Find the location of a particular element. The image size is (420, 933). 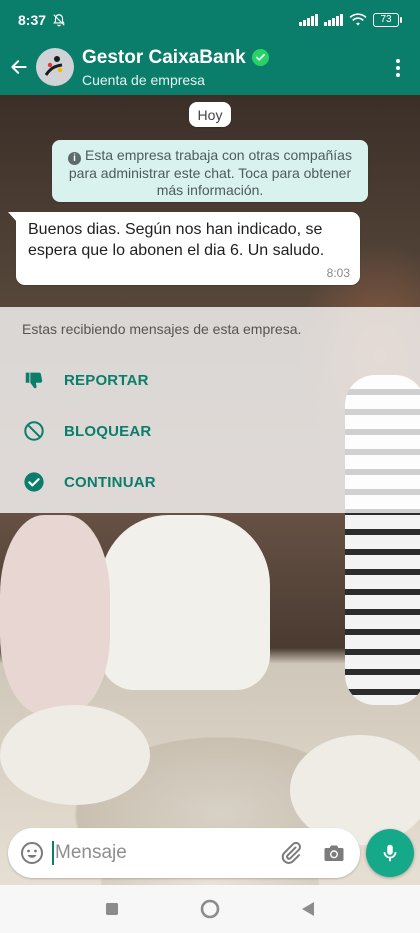

camera-icon is located at coordinates (334, 853).